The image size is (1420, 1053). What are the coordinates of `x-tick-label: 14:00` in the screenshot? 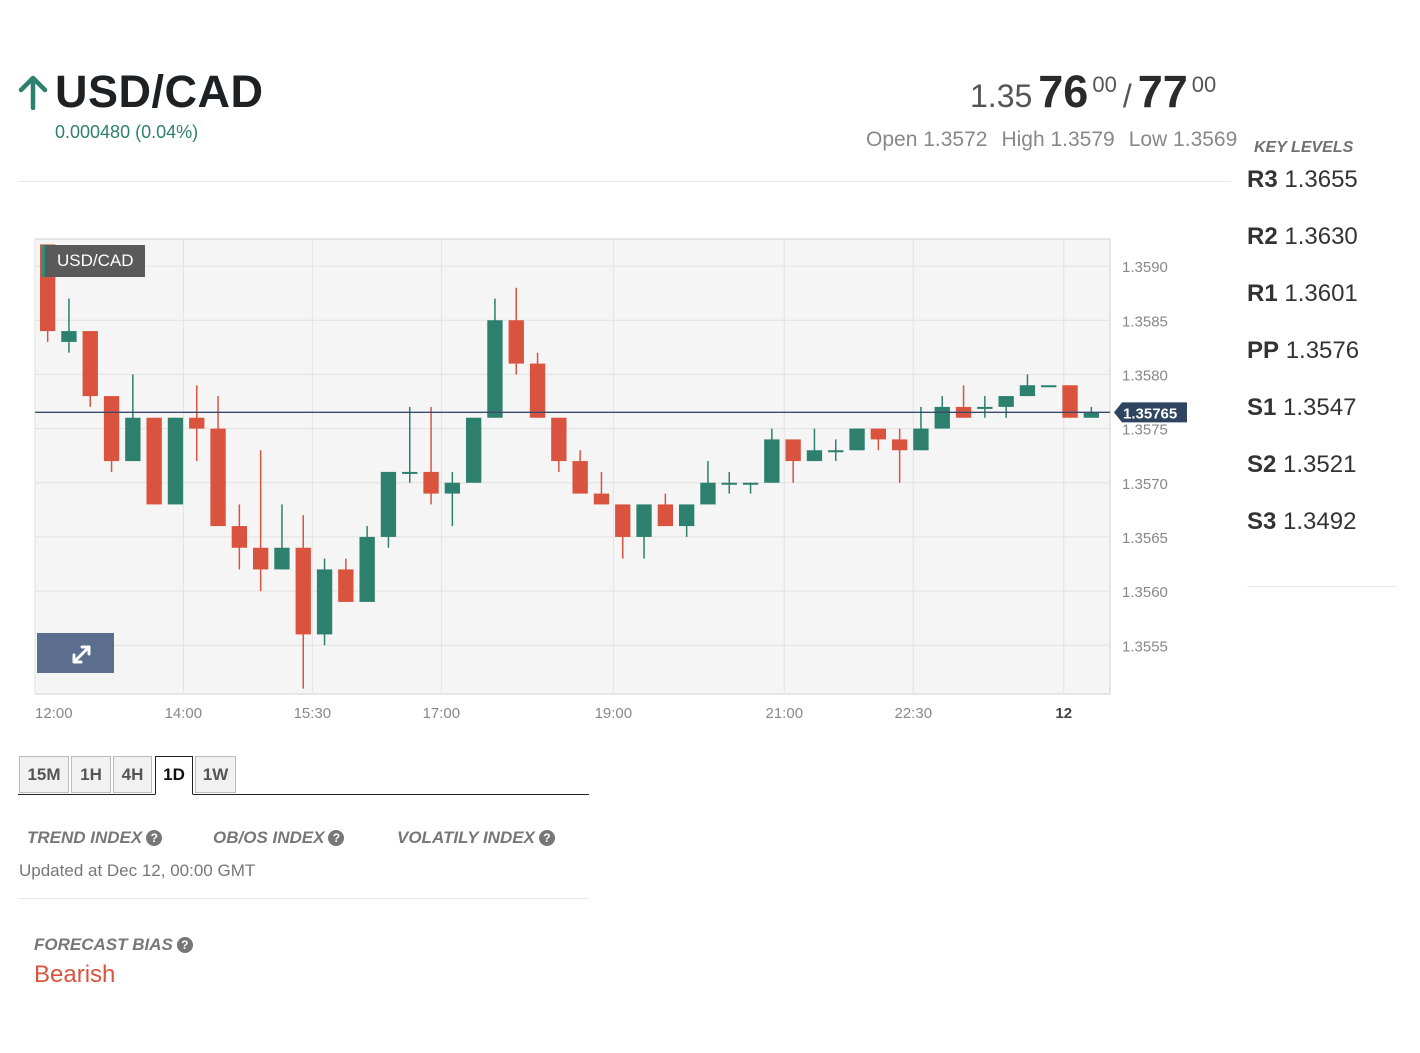 It's located at (184, 713).